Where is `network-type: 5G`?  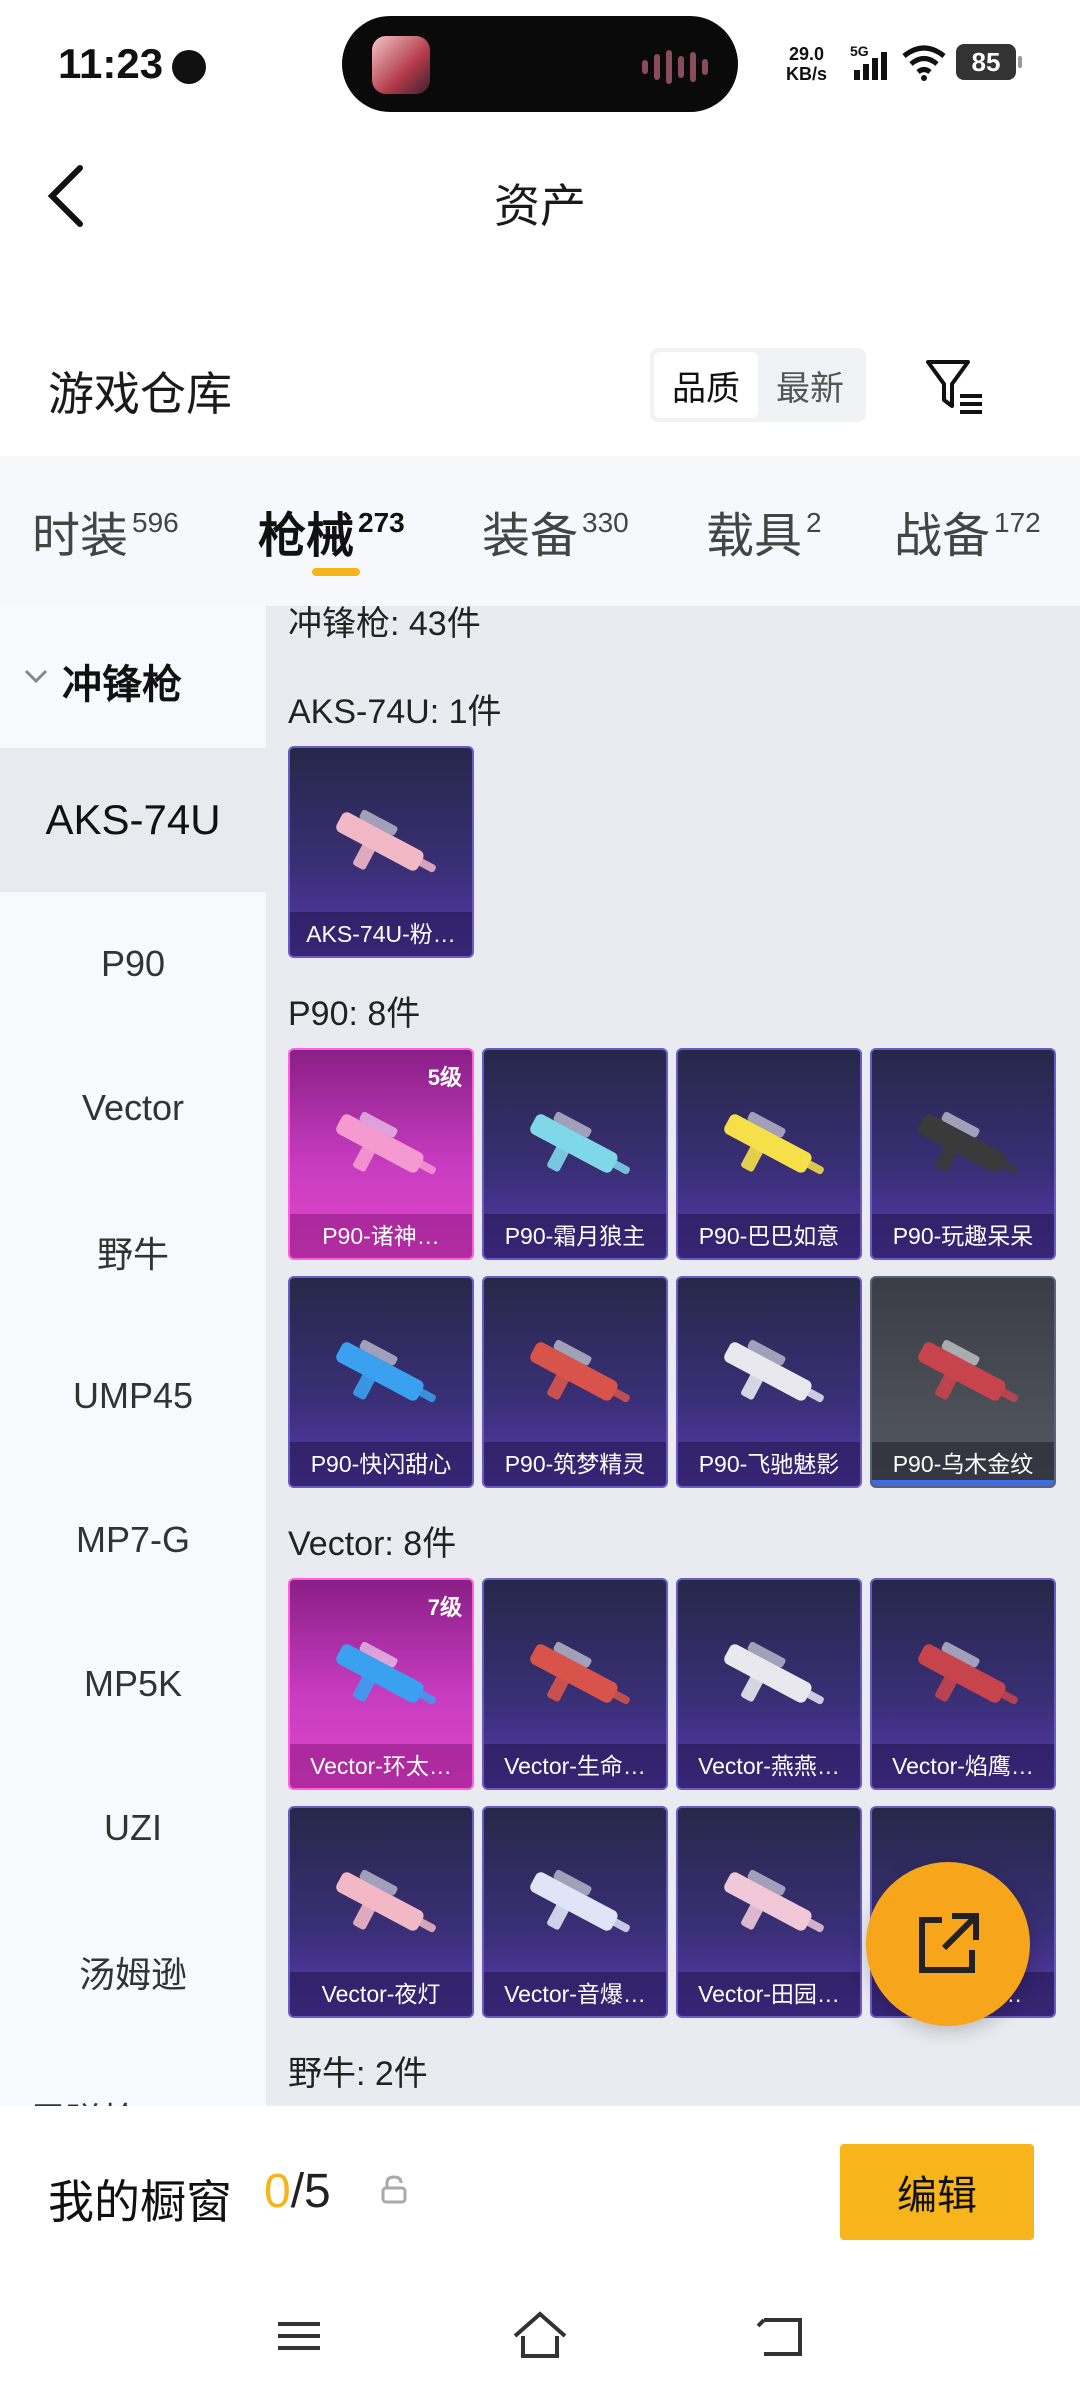 network-type: 5G is located at coordinates (859, 51).